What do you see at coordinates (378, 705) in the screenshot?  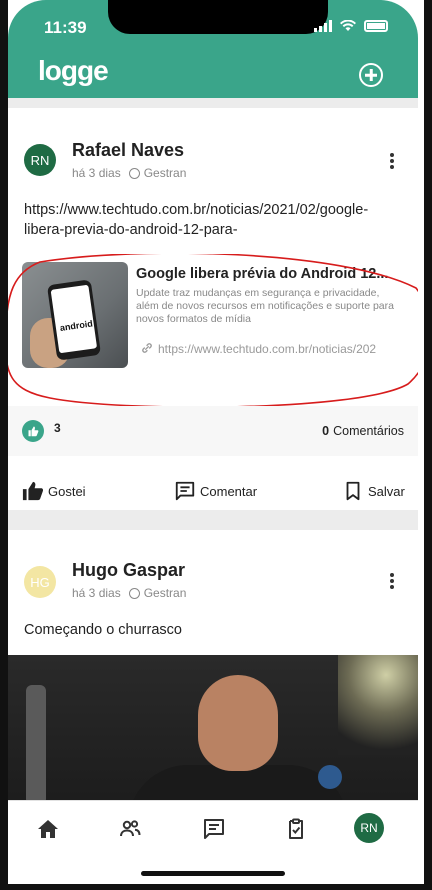 I see `photo-light` at bounding box center [378, 705].